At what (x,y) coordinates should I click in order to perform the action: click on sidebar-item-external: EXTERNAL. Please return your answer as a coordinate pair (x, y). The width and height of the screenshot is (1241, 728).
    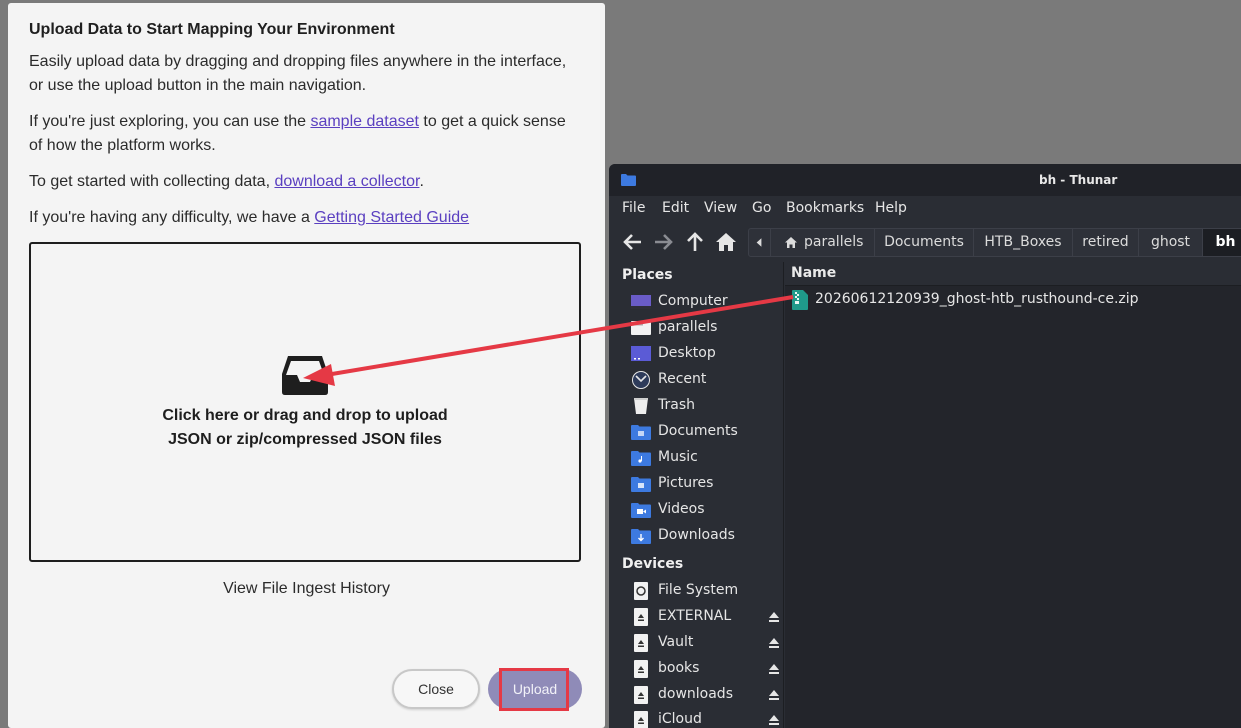
    Looking at the image, I should click on (706, 617).